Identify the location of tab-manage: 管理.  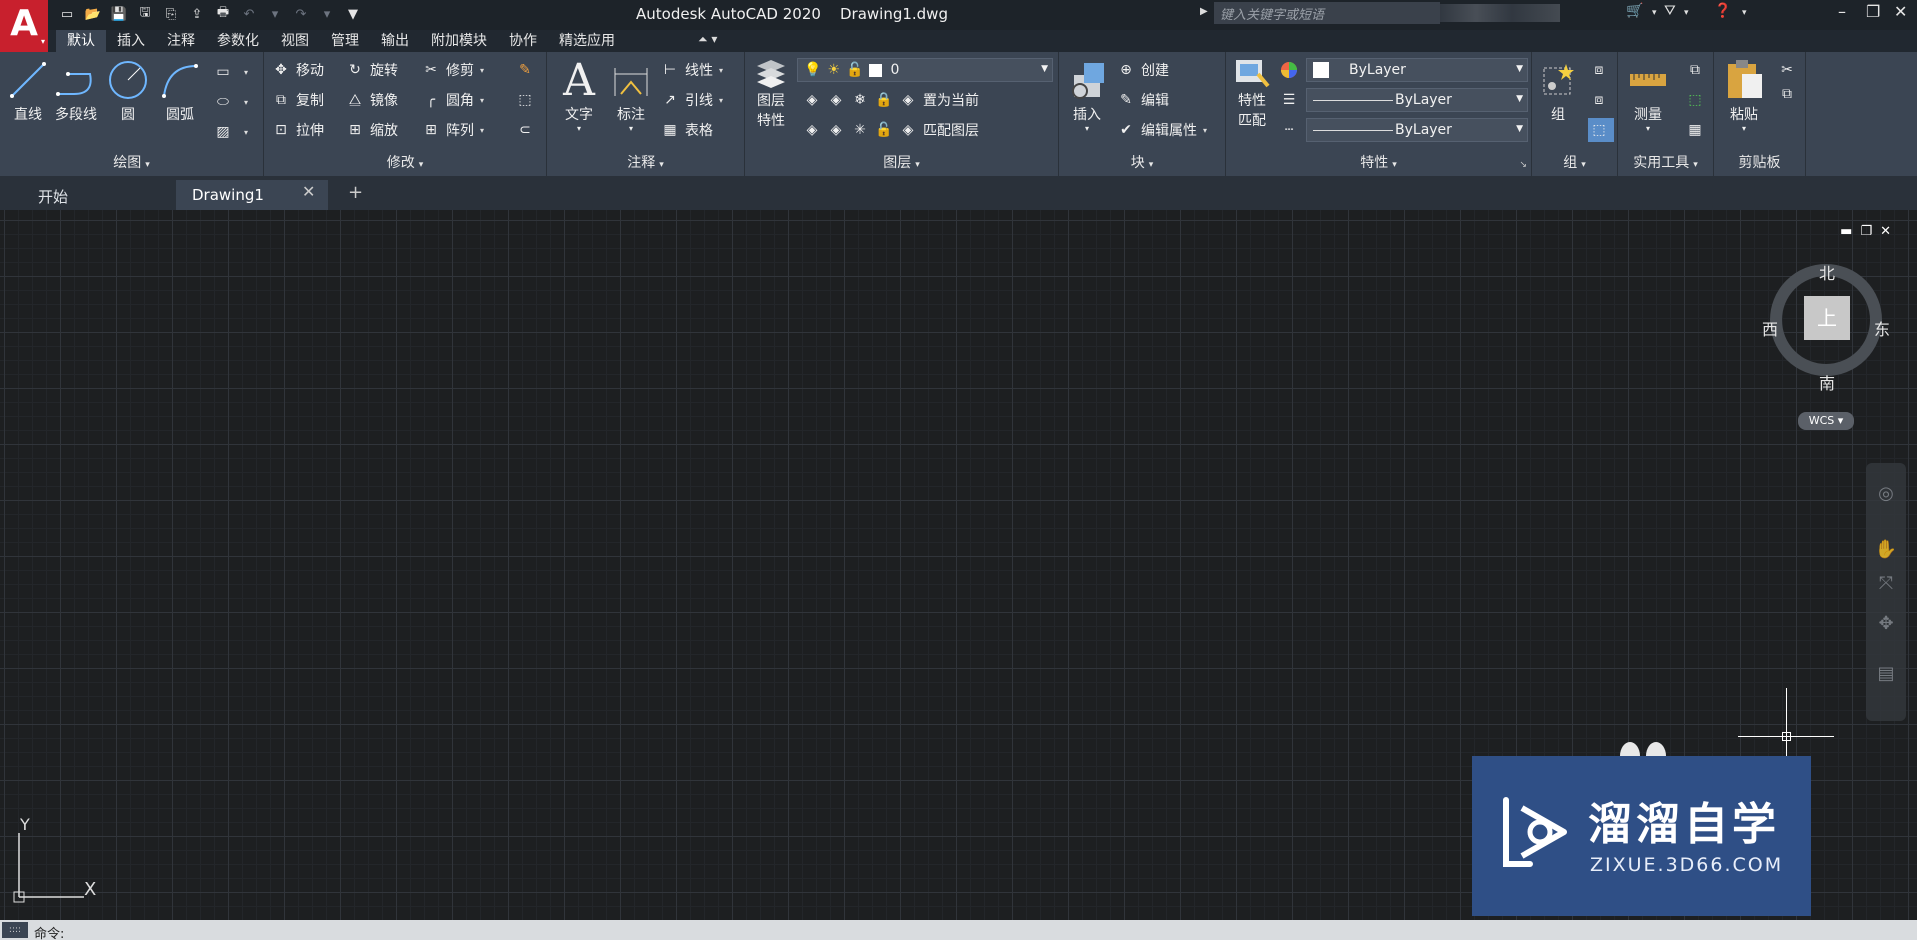
(345, 41).